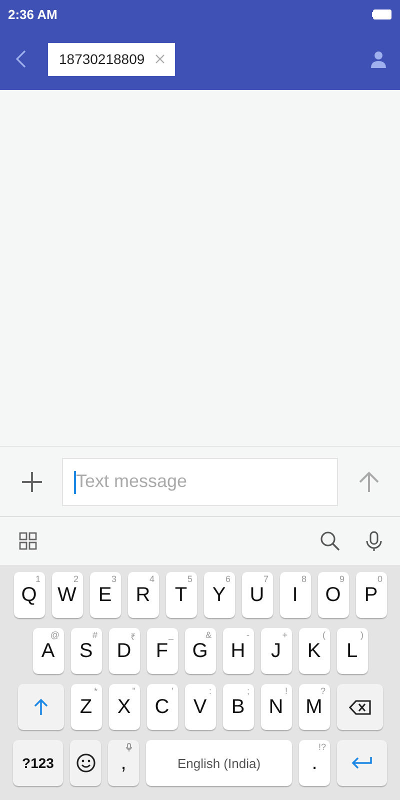  What do you see at coordinates (238, 707) in the screenshot?
I see `key: ; B` at bounding box center [238, 707].